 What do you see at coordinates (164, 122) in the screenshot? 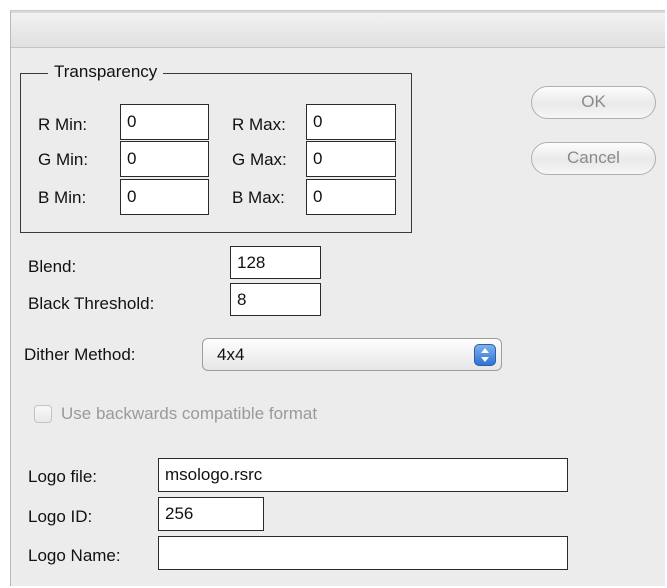
I see `r-min-field` at bounding box center [164, 122].